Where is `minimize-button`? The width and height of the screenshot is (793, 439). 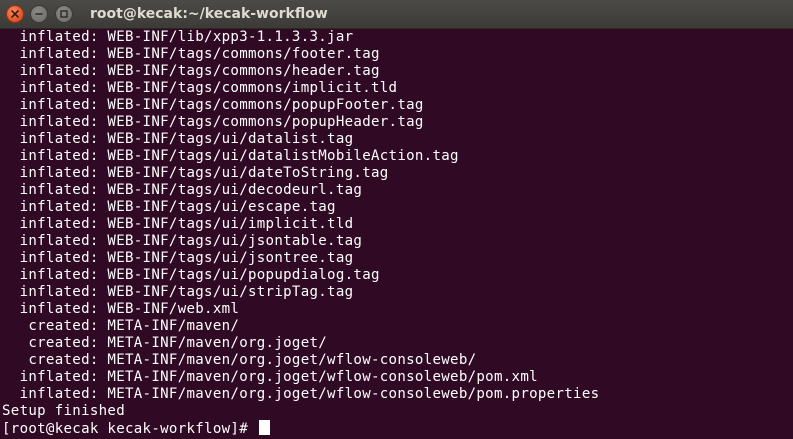
minimize-button is located at coordinates (39, 14).